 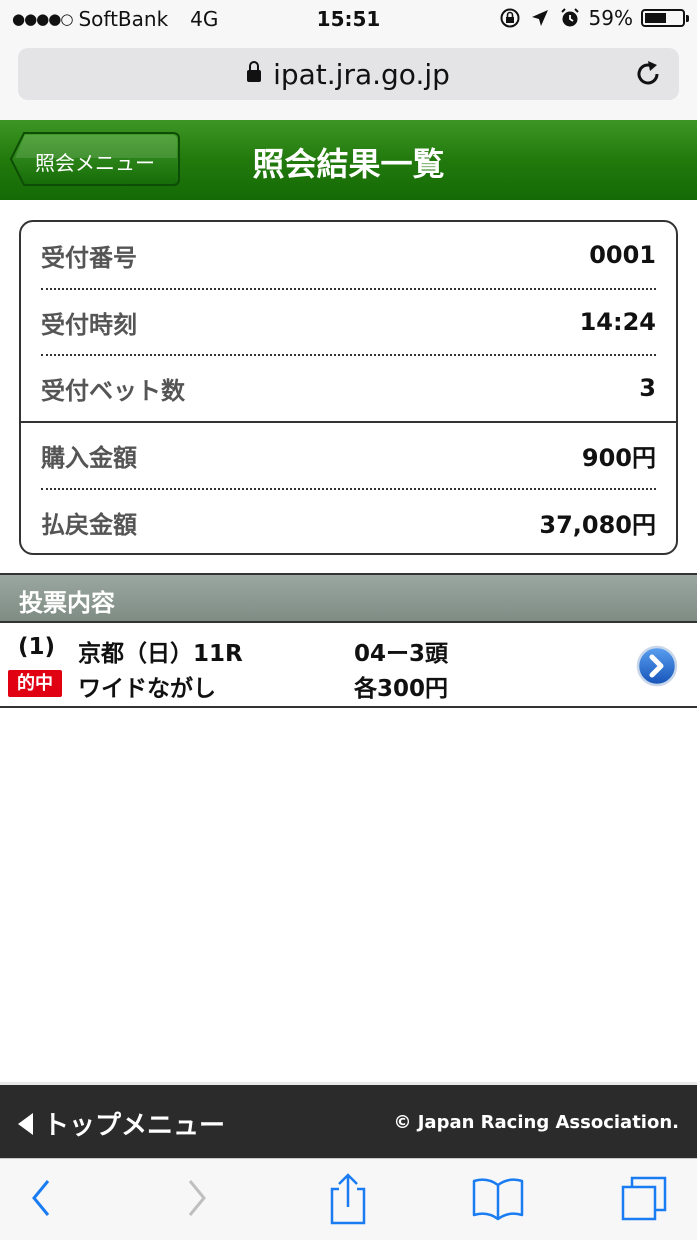 I want to click on summary-value: 14:24, so click(x=617, y=322).